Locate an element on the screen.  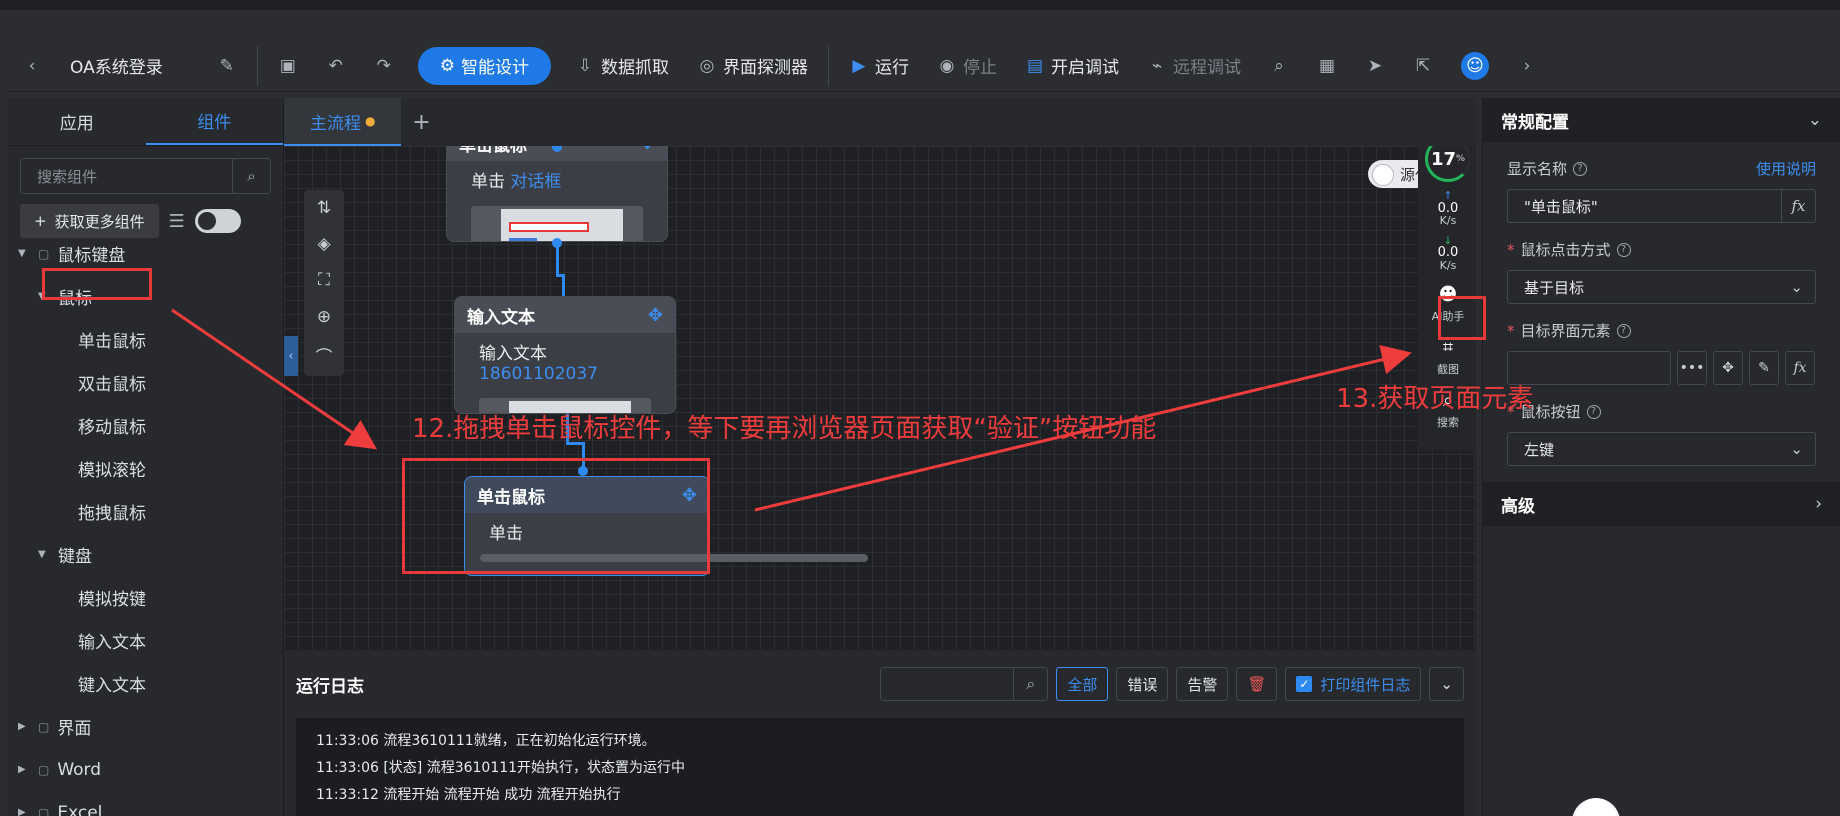
arrow-drag is located at coordinates (274, 379).